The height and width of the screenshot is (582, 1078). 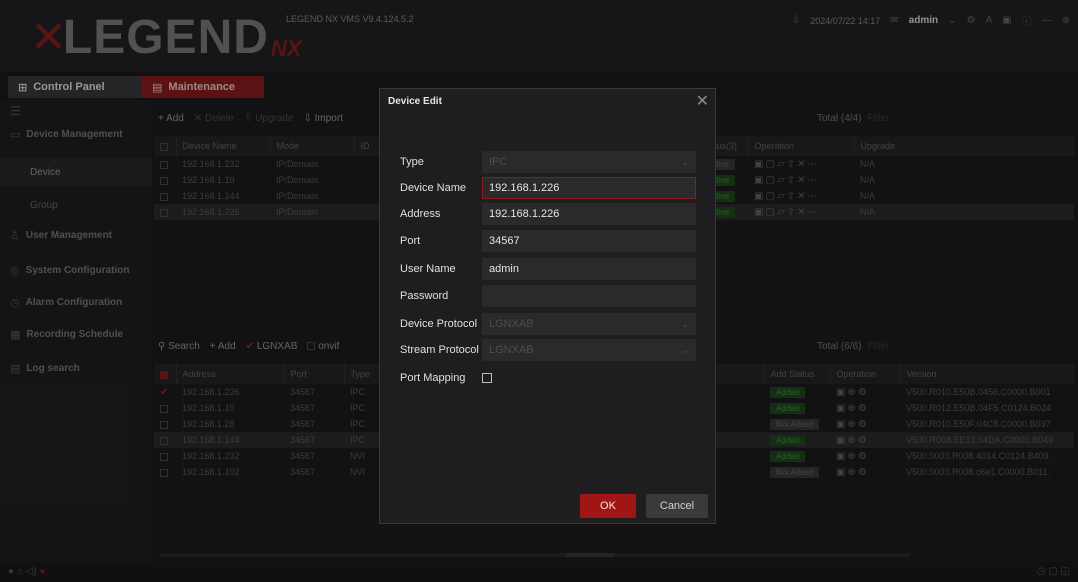 I want to click on user-name-input: admin, so click(x=589, y=269).